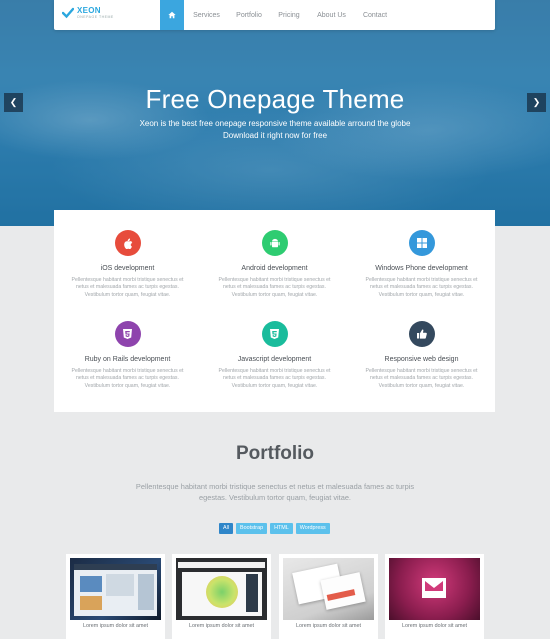 This screenshot has width=550, height=639. Describe the element at coordinates (281, 528) in the screenshot. I see `filter-html: HTML` at that location.